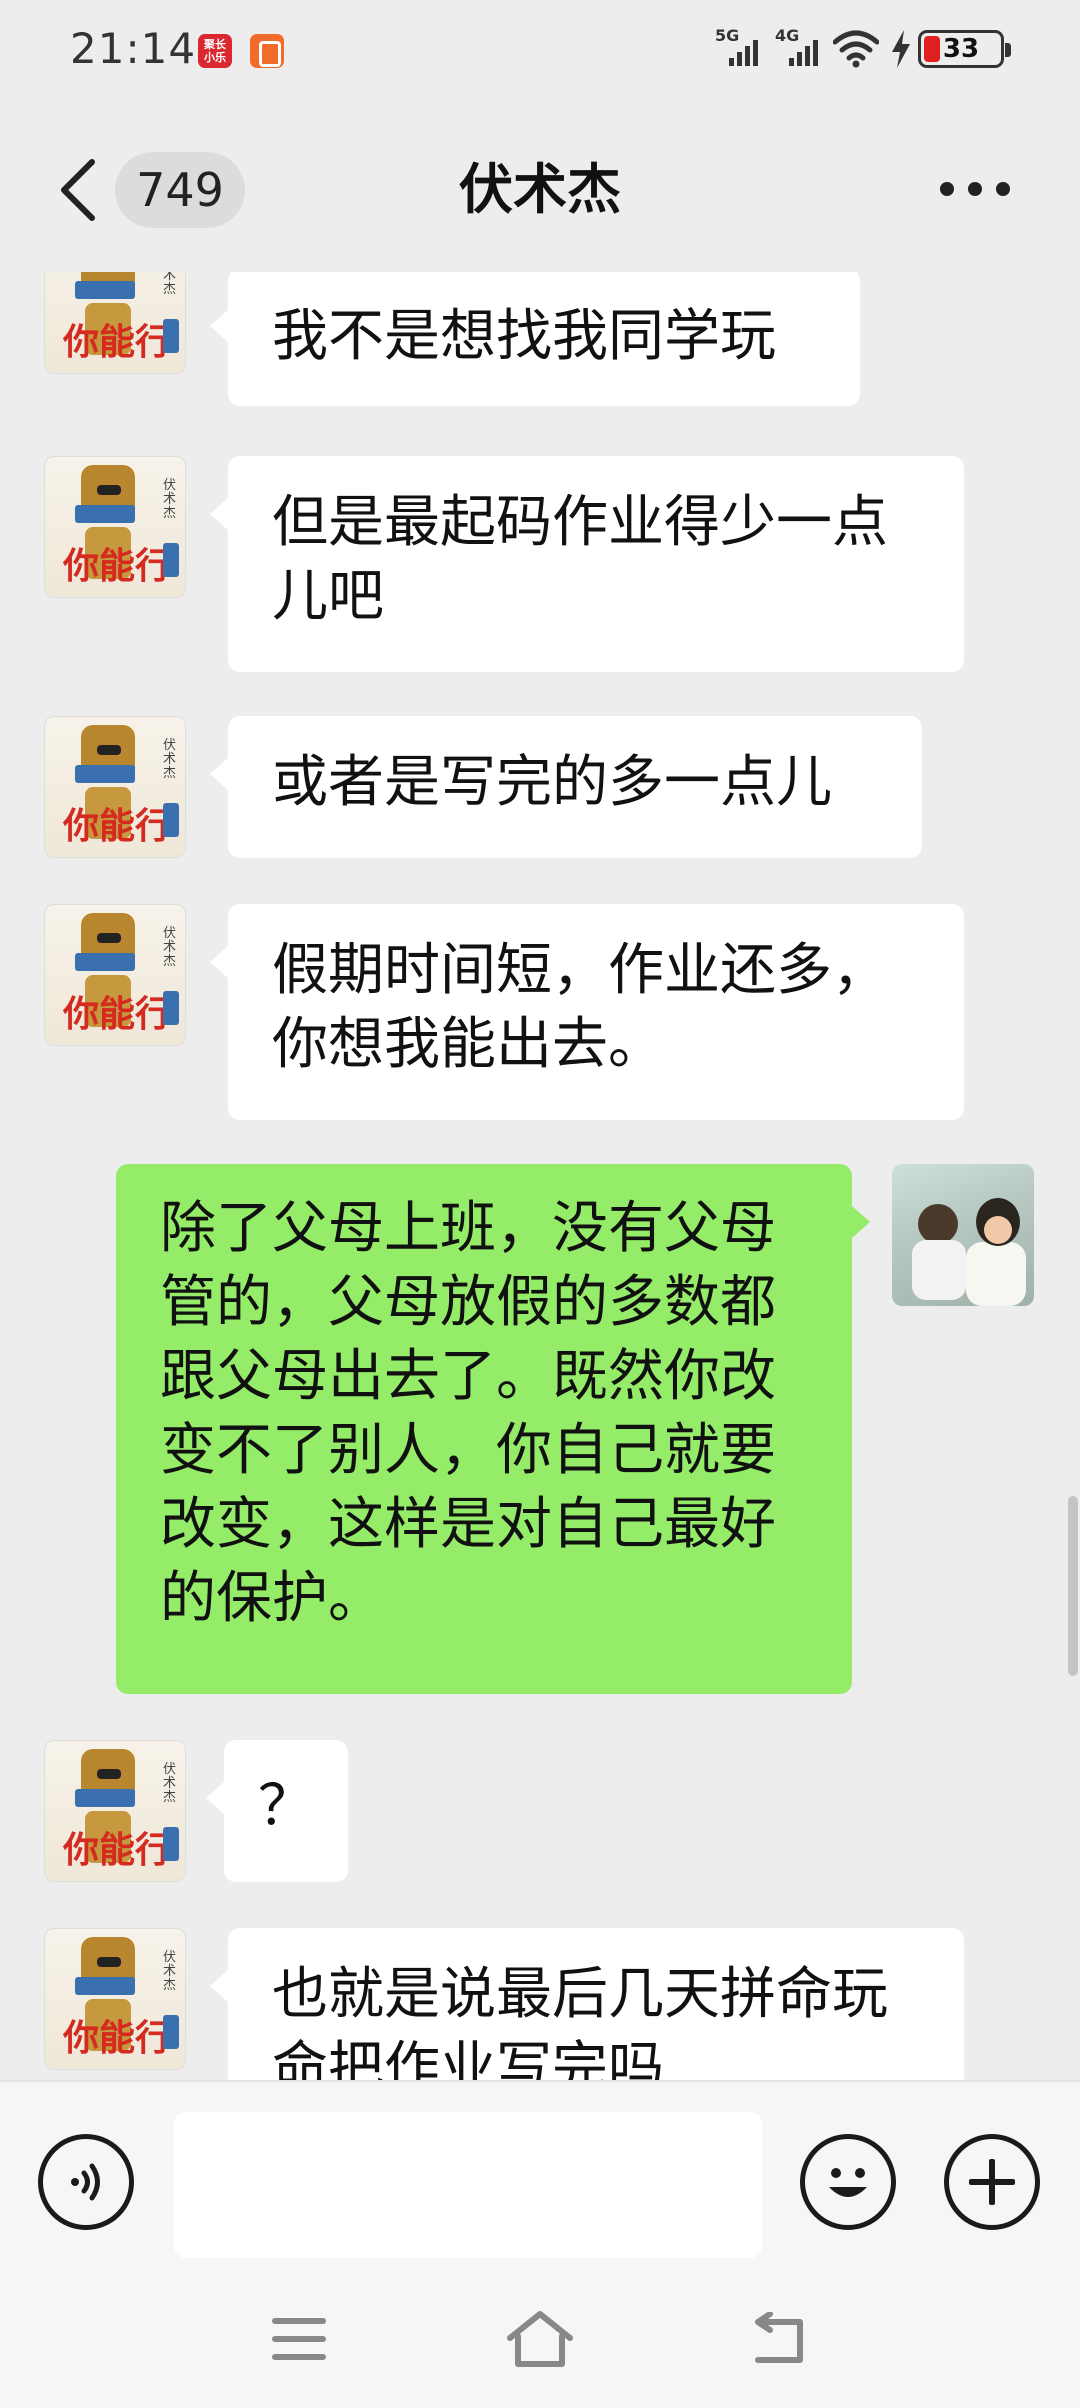 The image size is (1080, 2408). What do you see at coordinates (961, 49) in the screenshot?
I see `battery-level: 33` at bounding box center [961, 49].